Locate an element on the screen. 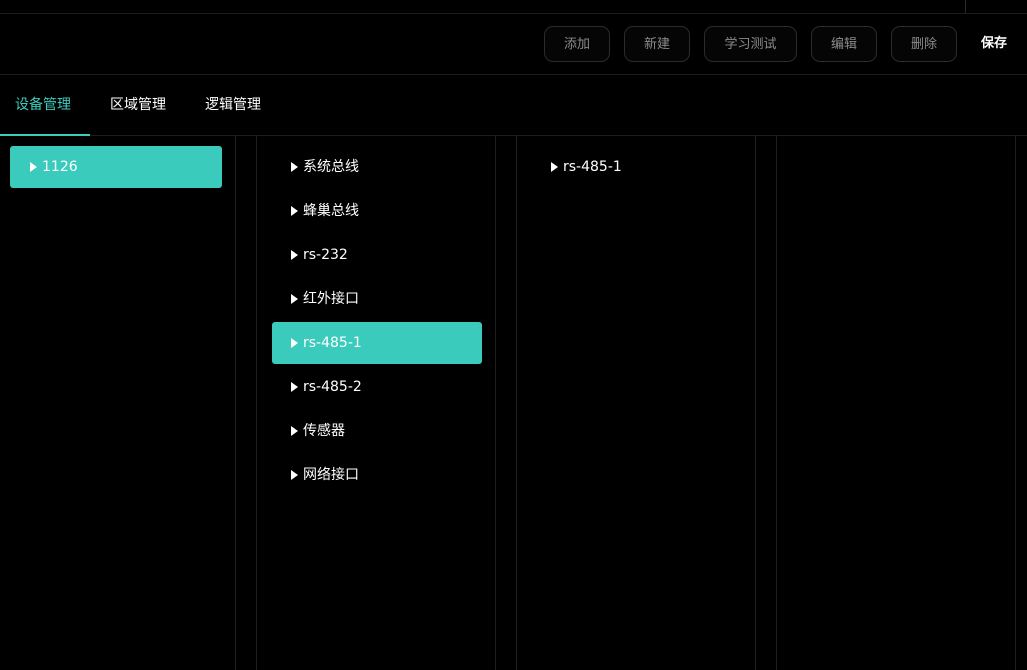  delete-button: 删除 is located at coordinates (924, 44).